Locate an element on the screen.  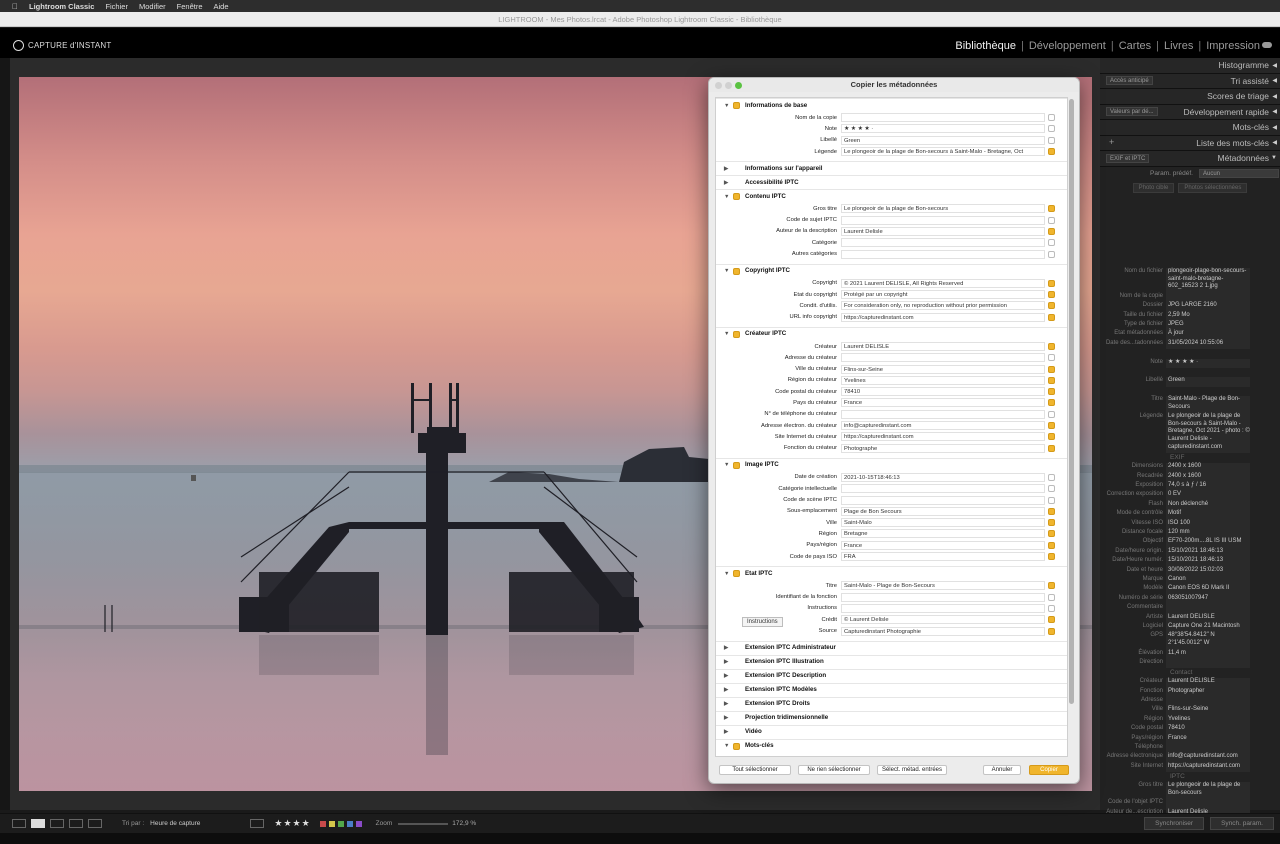
metadata-value: Green is located at coordinates (1208, 382).